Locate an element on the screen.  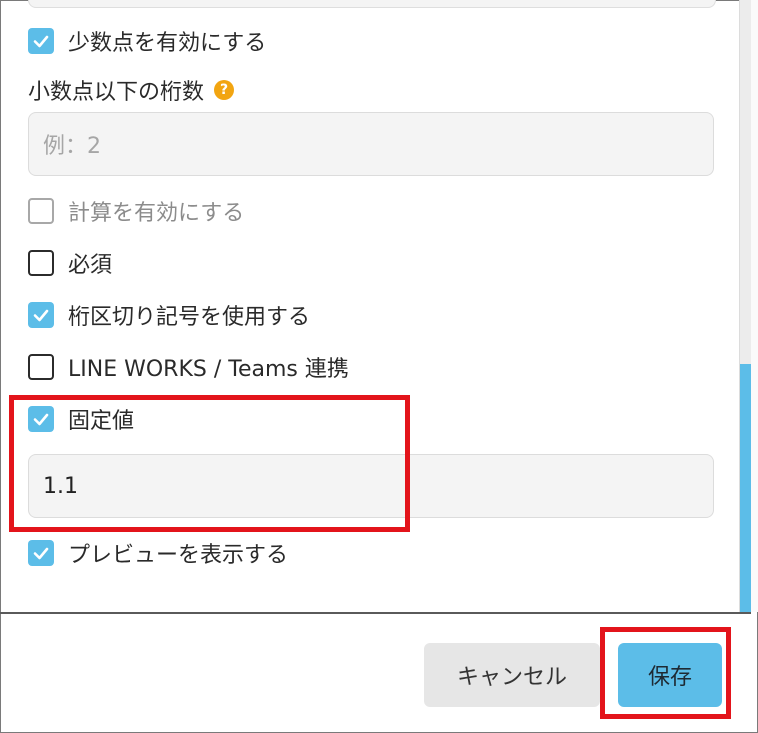
highlight-box-fixed-value is located at coordinates (209, 463).